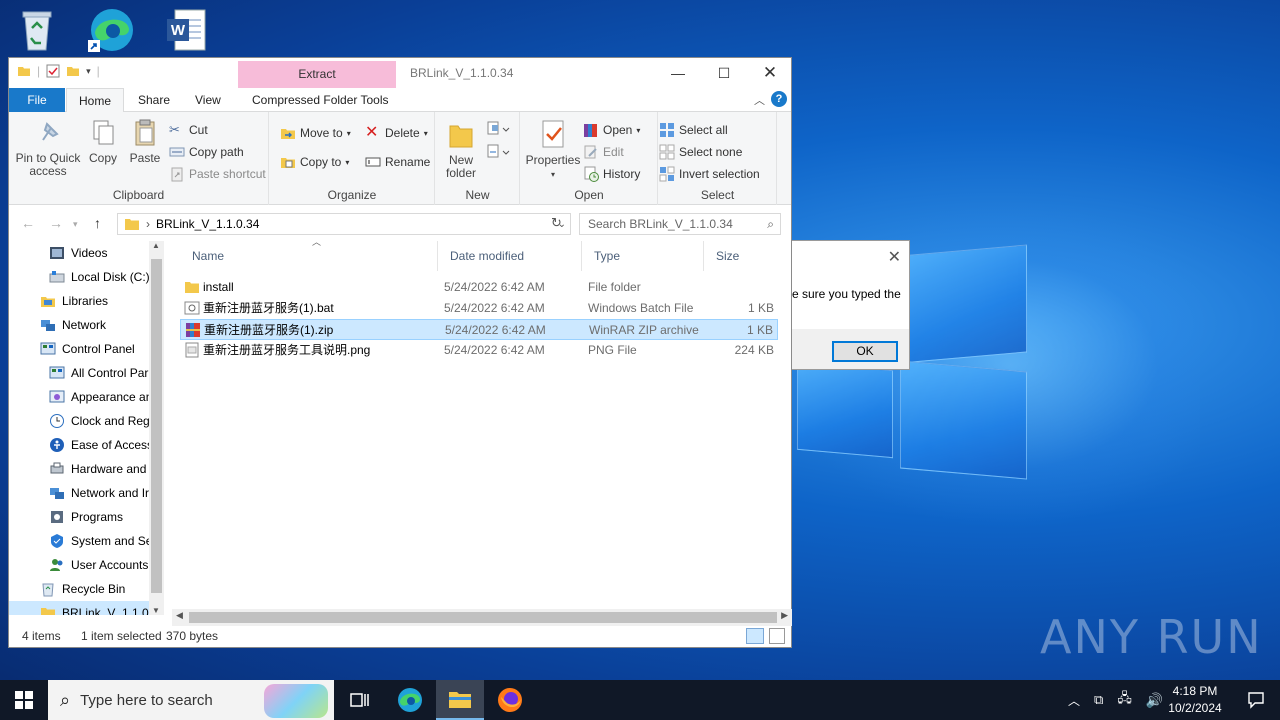 This screenshot has height=720, width=1280. I want to click on paste-button: Paste, so click(145, 141).